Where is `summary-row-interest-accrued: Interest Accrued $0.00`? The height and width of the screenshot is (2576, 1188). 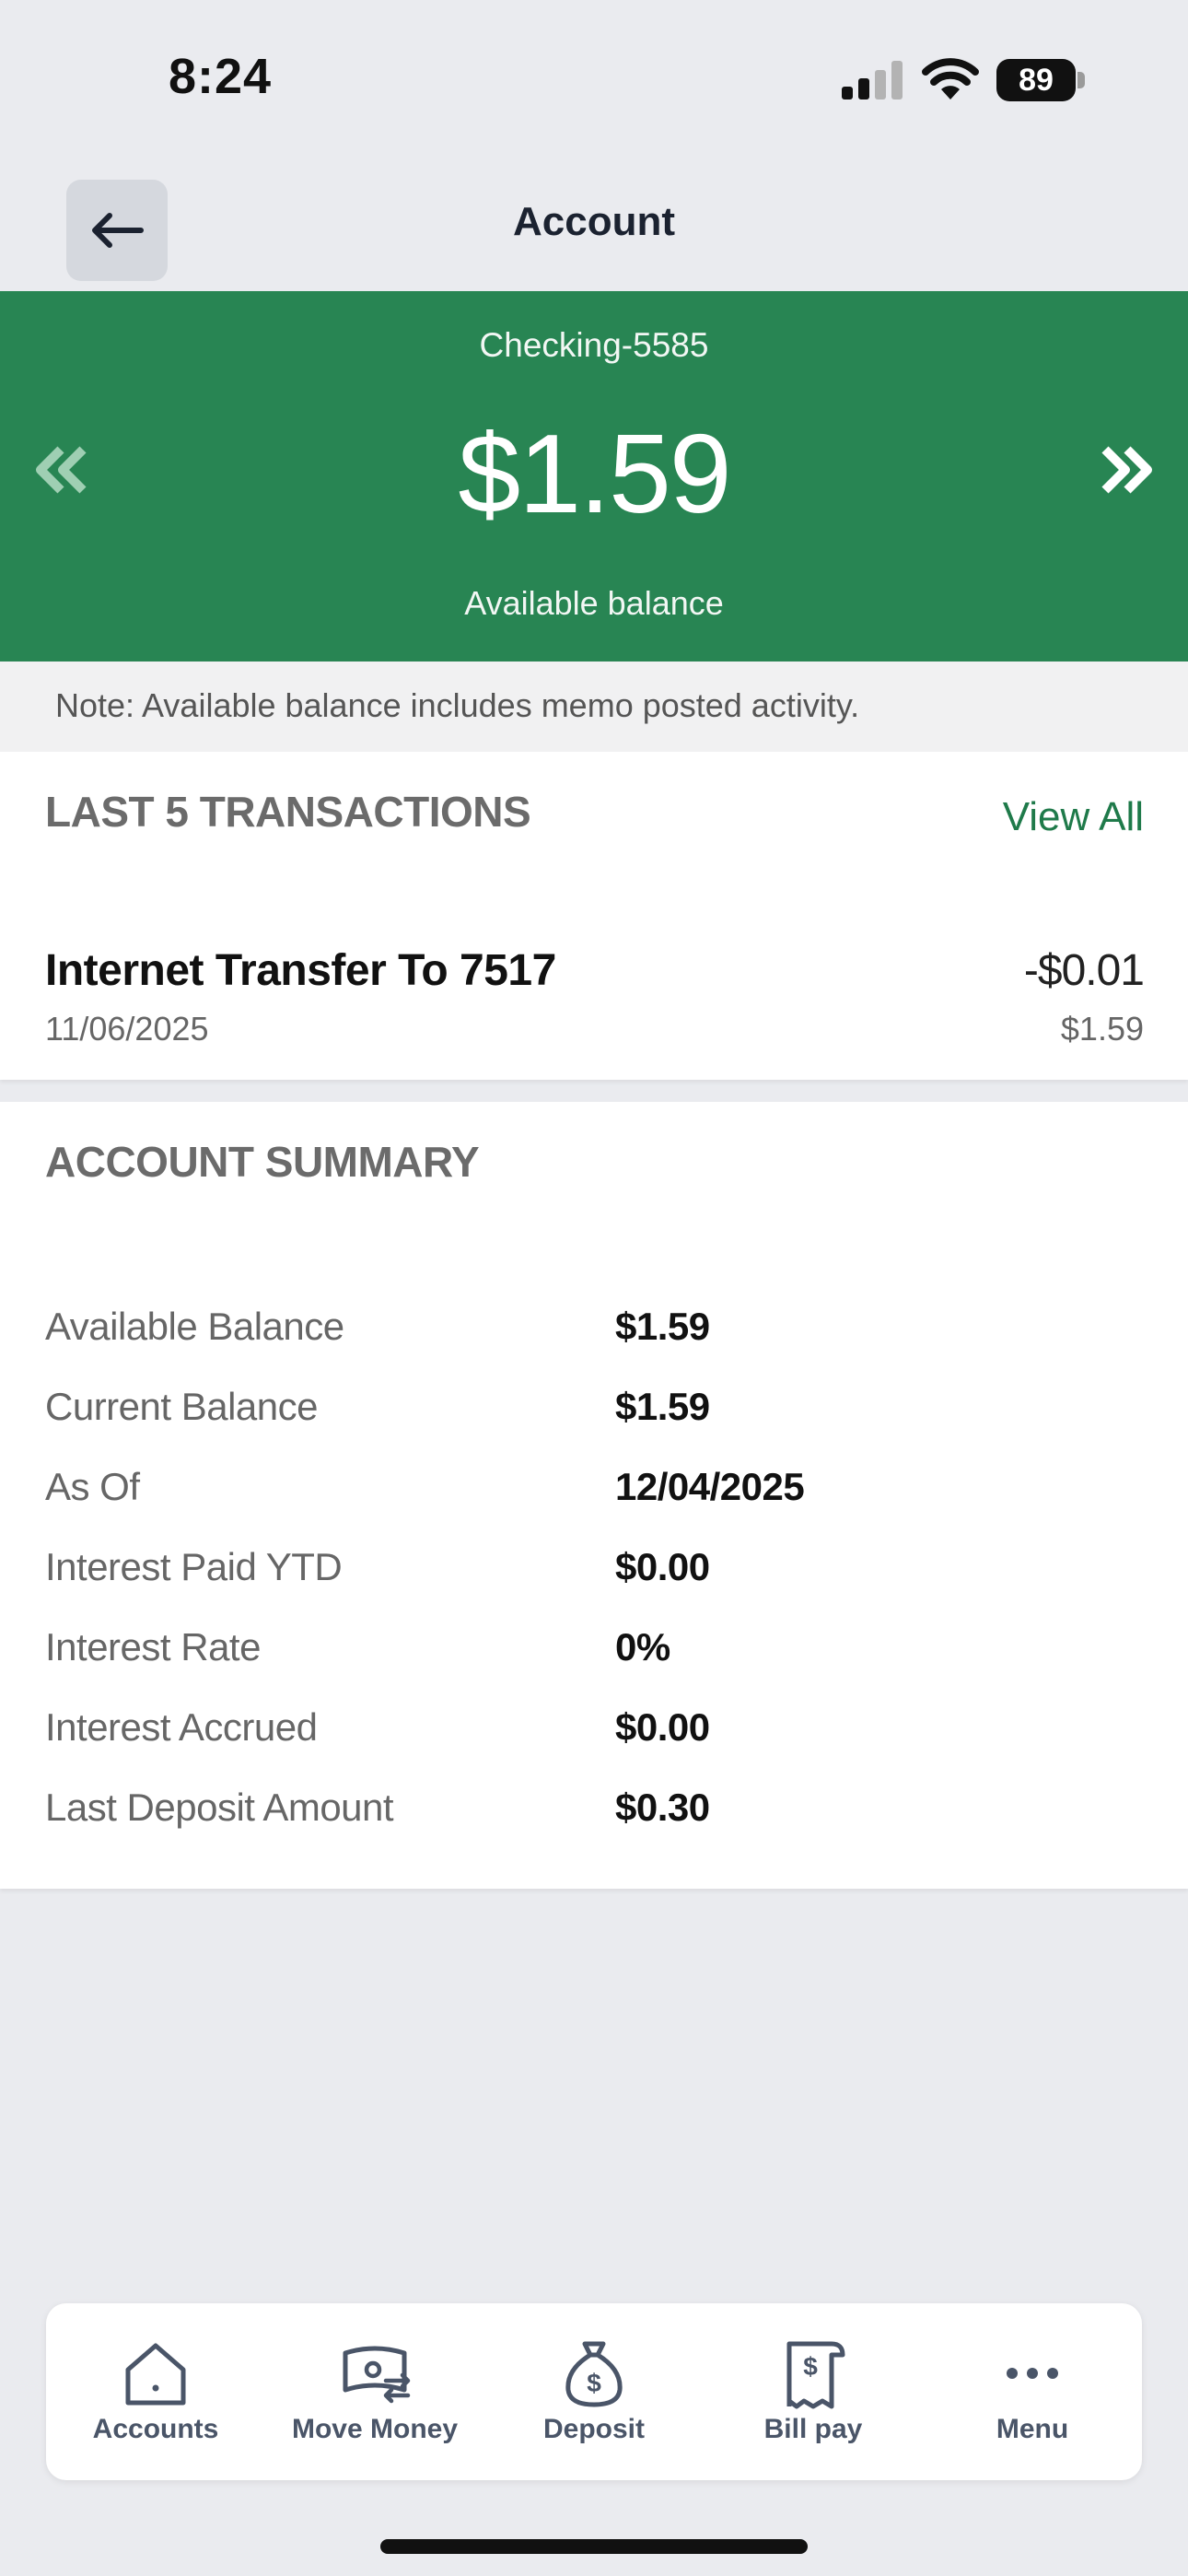
summary-row-interest-accrued: Interest Accrued $0.00 is located at coordinates (594, 1732).